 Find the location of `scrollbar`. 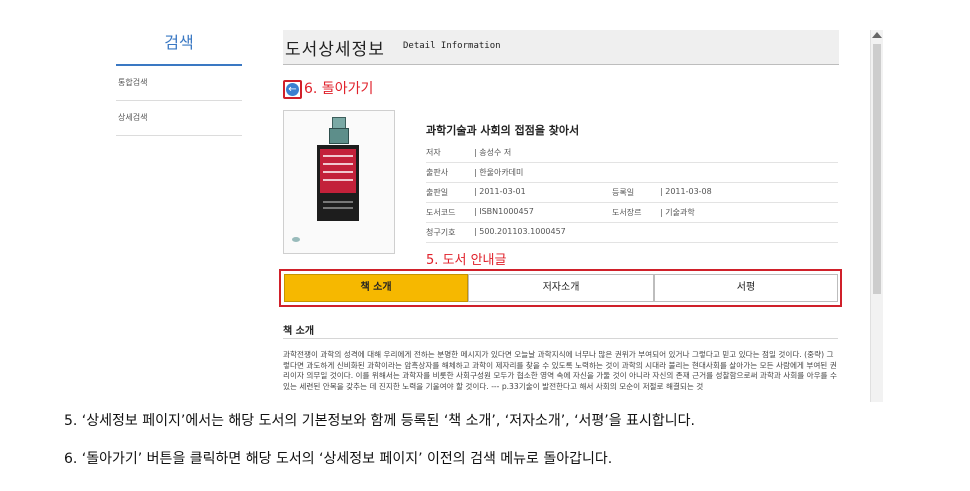

scrollbar is located at coordinates (876, 216).